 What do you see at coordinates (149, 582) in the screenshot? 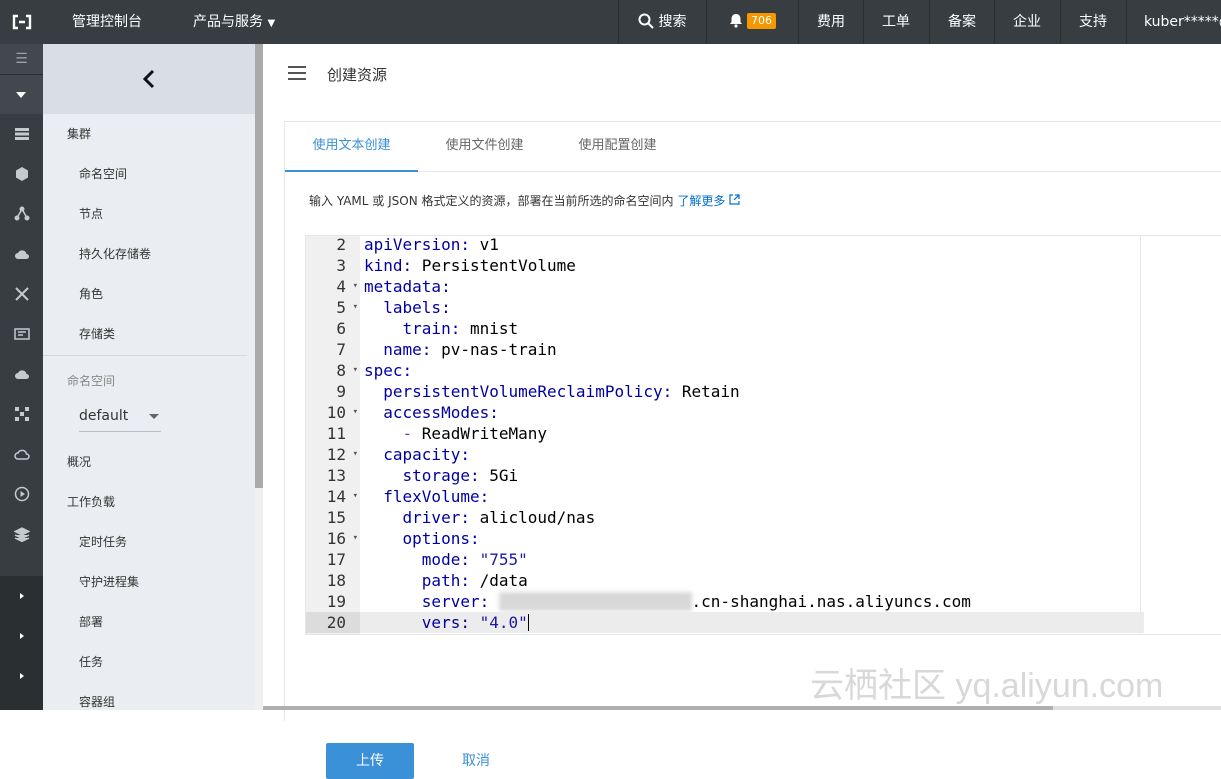
I see `sidebar-item-daemonsets: 守护进程集` at bounding box center [149, 582].